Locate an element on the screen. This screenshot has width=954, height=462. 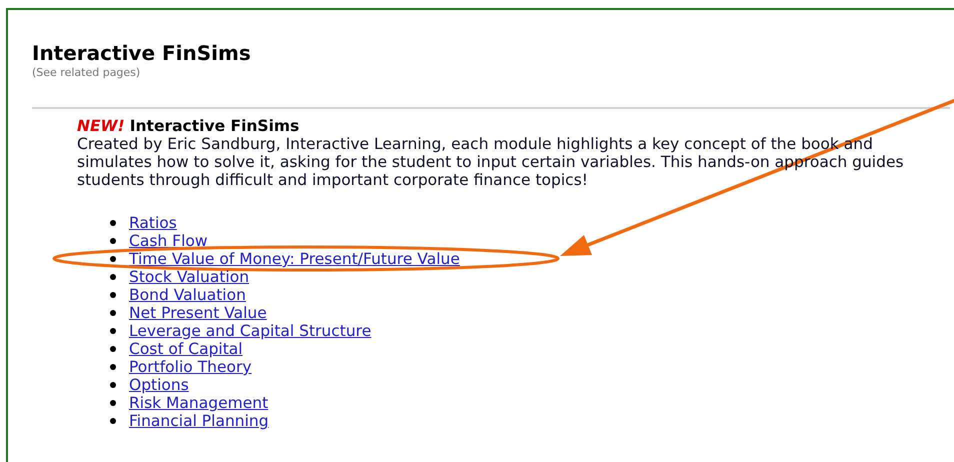
module-link: Cash Flow is located at coordinates (168, 241).